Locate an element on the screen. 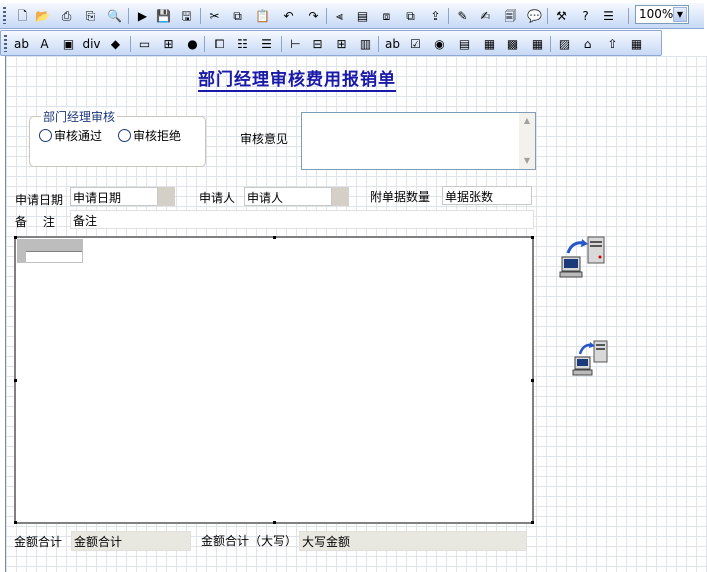  chevron-down-icon: ▼ is located at coordinates (680, 14).